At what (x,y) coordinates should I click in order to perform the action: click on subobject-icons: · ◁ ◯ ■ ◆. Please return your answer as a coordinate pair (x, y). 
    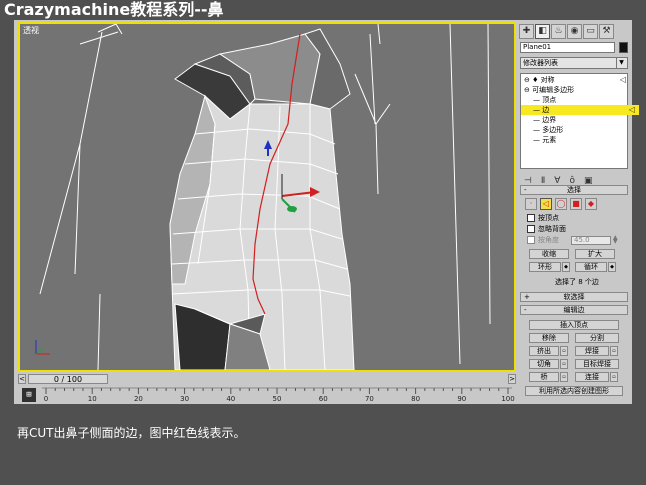
    Looking at the image, I should click on (561, 205).